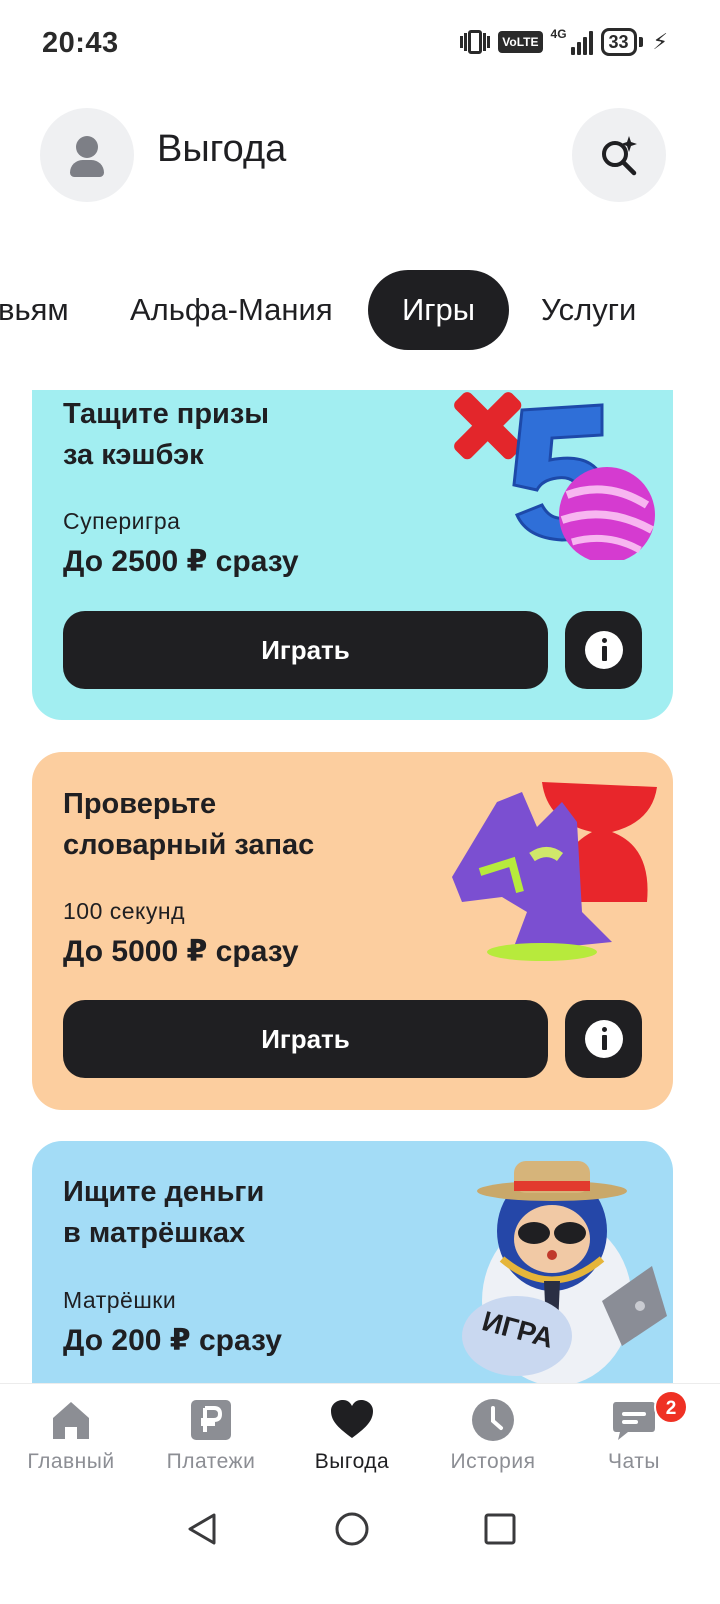  I want to click on tab-partial: вьям, so click(34, 310).